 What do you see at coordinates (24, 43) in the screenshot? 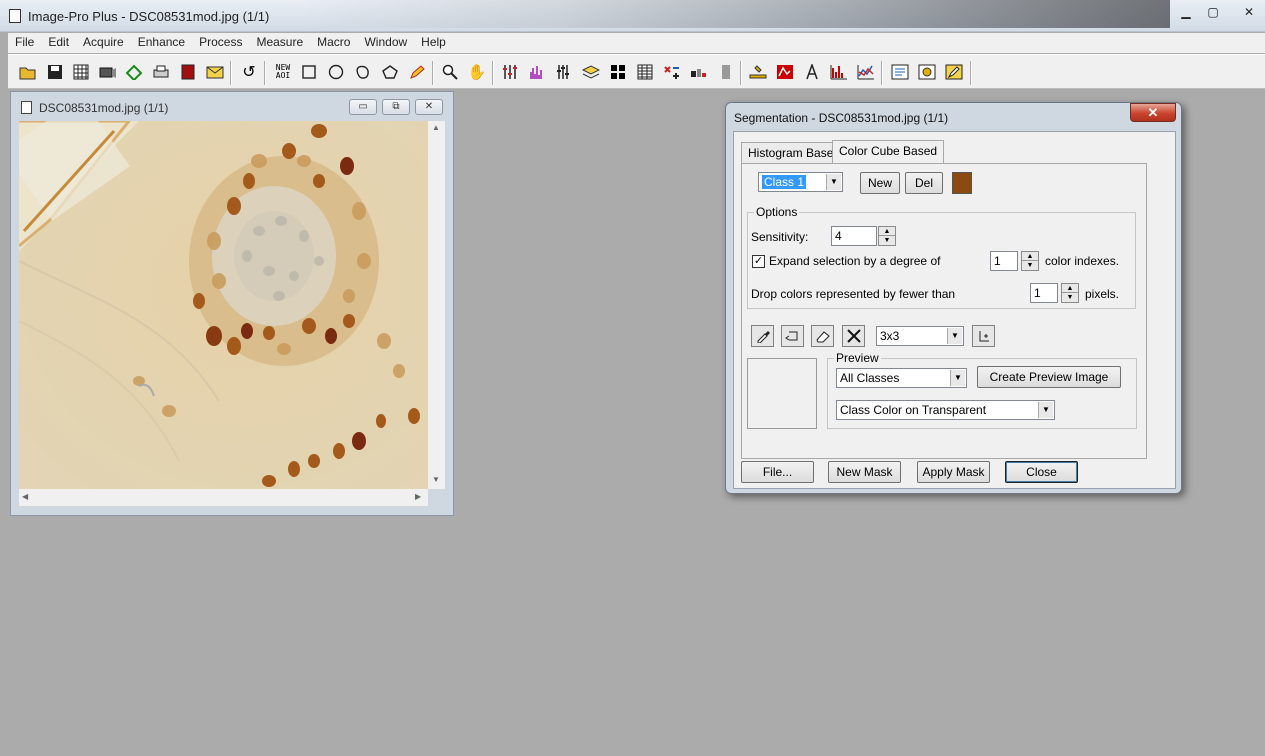
I see `menu-file: File` at bounding box center [24, 43].